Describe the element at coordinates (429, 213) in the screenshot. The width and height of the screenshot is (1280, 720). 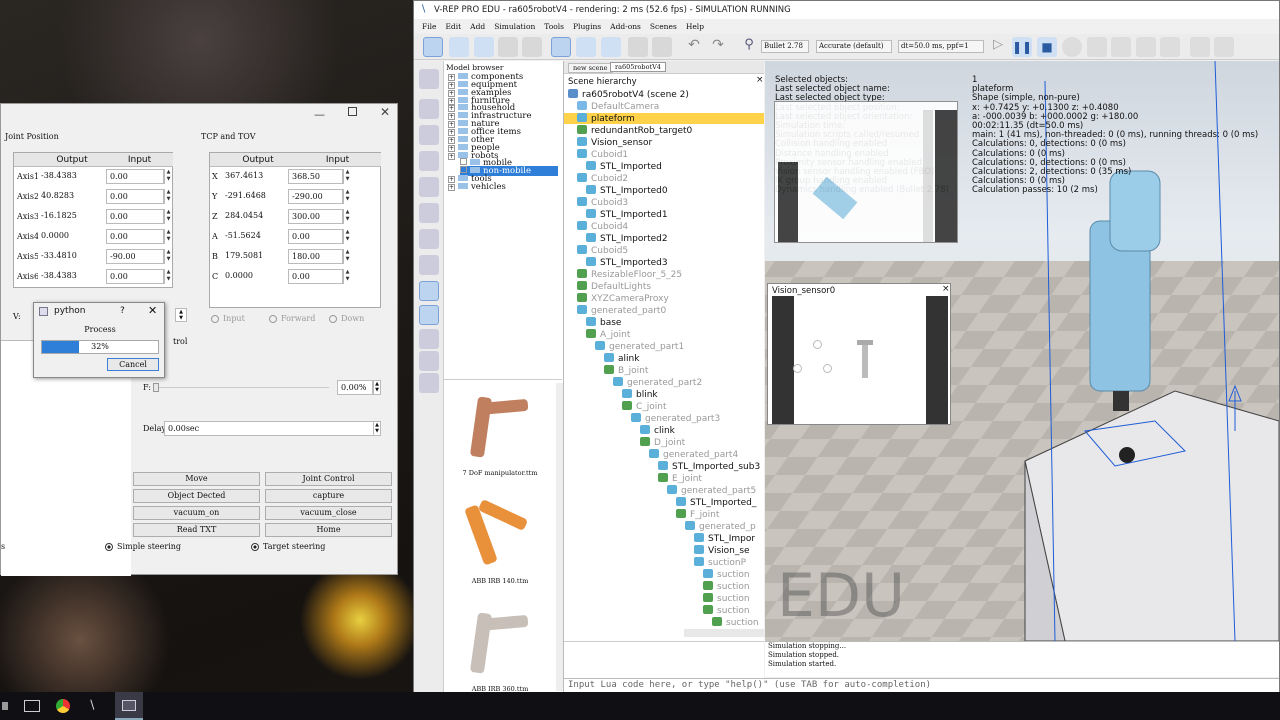
I see `shapes-icon` at that location.